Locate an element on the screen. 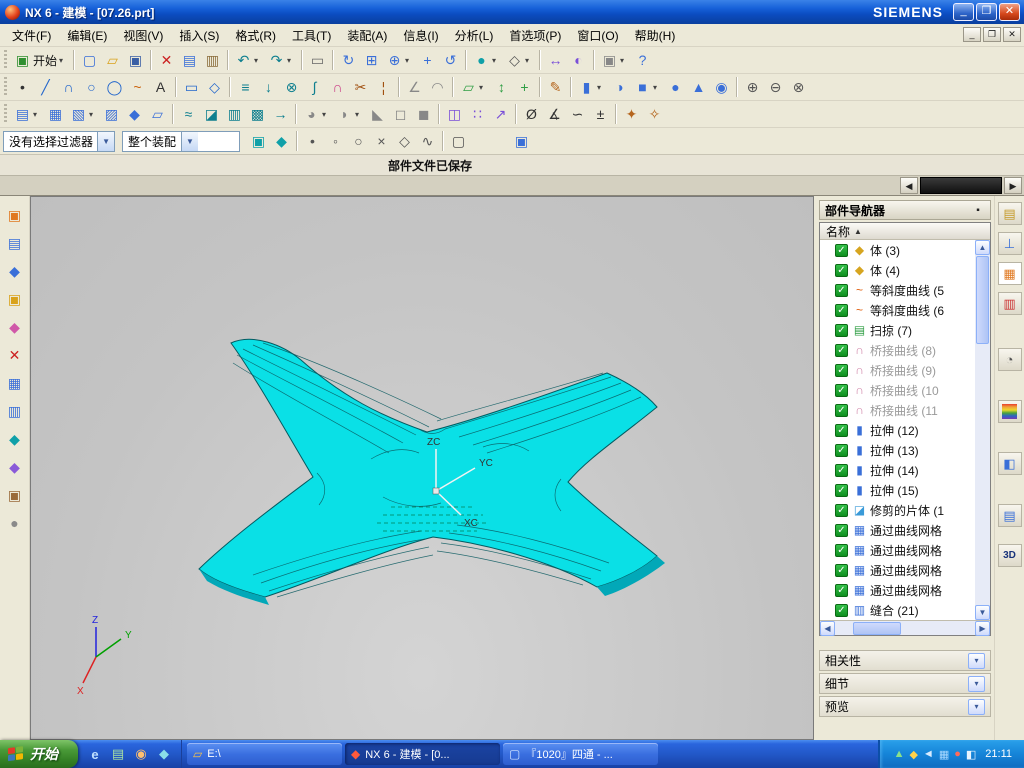 Image resolution: width=1024 pixels, height=768 pixels. filter-body-button: ◆ is located at coordinates (281, 141).